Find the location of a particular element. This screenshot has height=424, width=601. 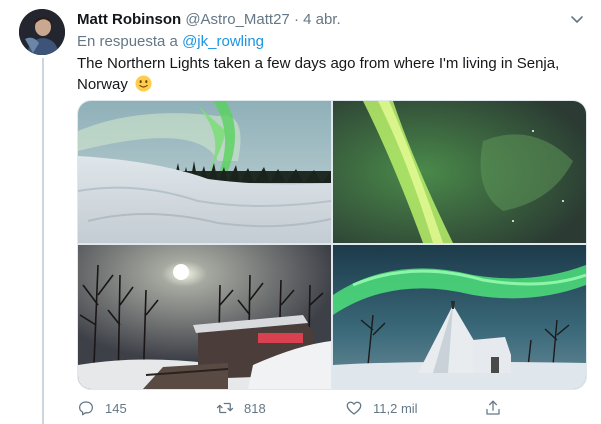

reply-icon is located at coordinates (86, 408).